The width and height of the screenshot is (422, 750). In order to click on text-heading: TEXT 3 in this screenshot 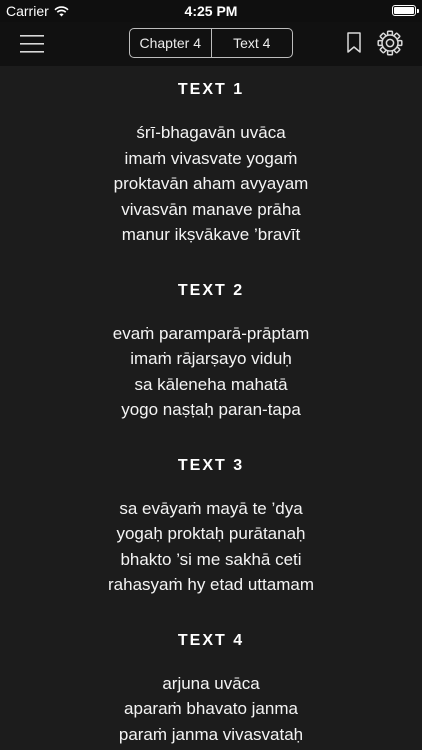, I will do `click(211, 465)`.